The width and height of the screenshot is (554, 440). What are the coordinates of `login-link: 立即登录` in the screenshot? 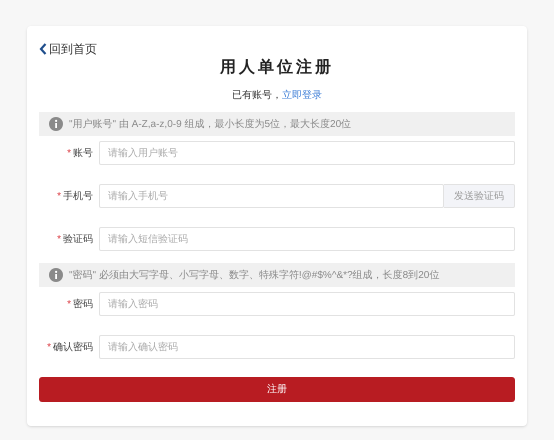 It's located at (302, 95).